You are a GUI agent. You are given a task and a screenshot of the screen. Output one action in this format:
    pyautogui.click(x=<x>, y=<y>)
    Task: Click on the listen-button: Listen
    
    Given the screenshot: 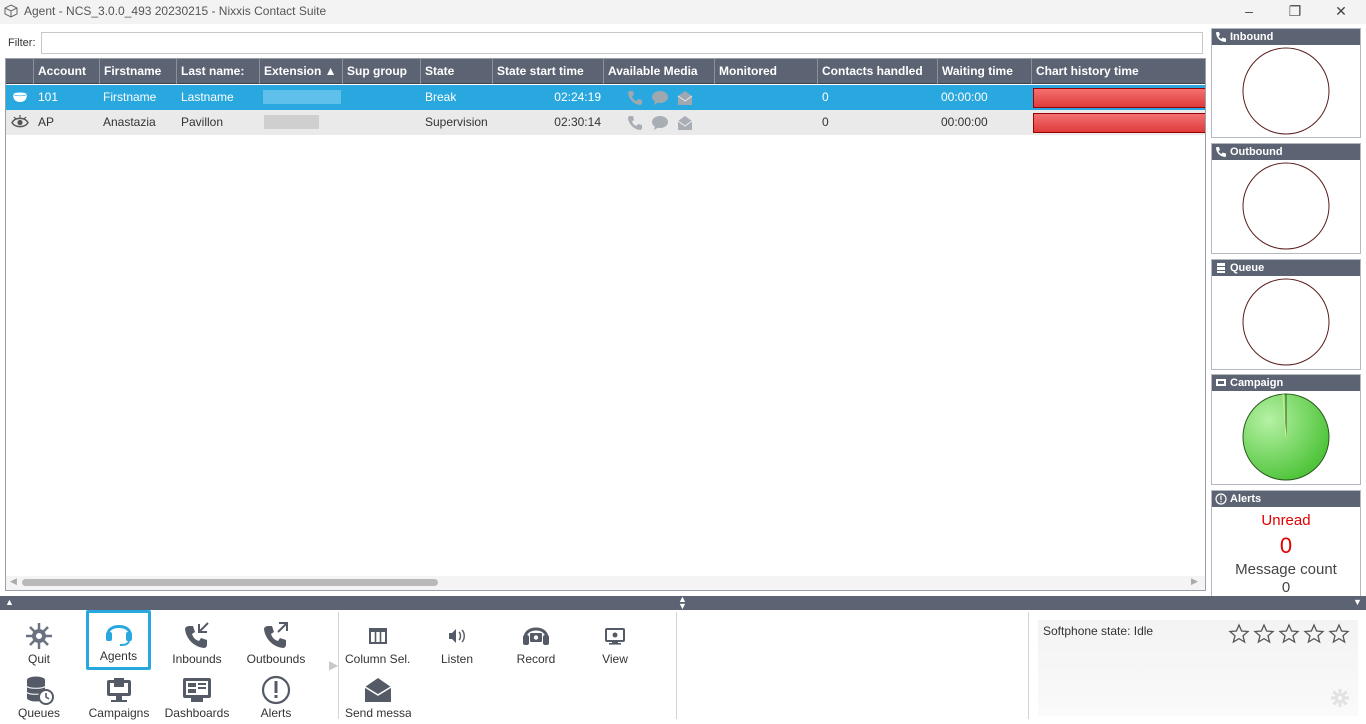 What is the action you would take?
    pyautogui.click(x=457, y=642)
    